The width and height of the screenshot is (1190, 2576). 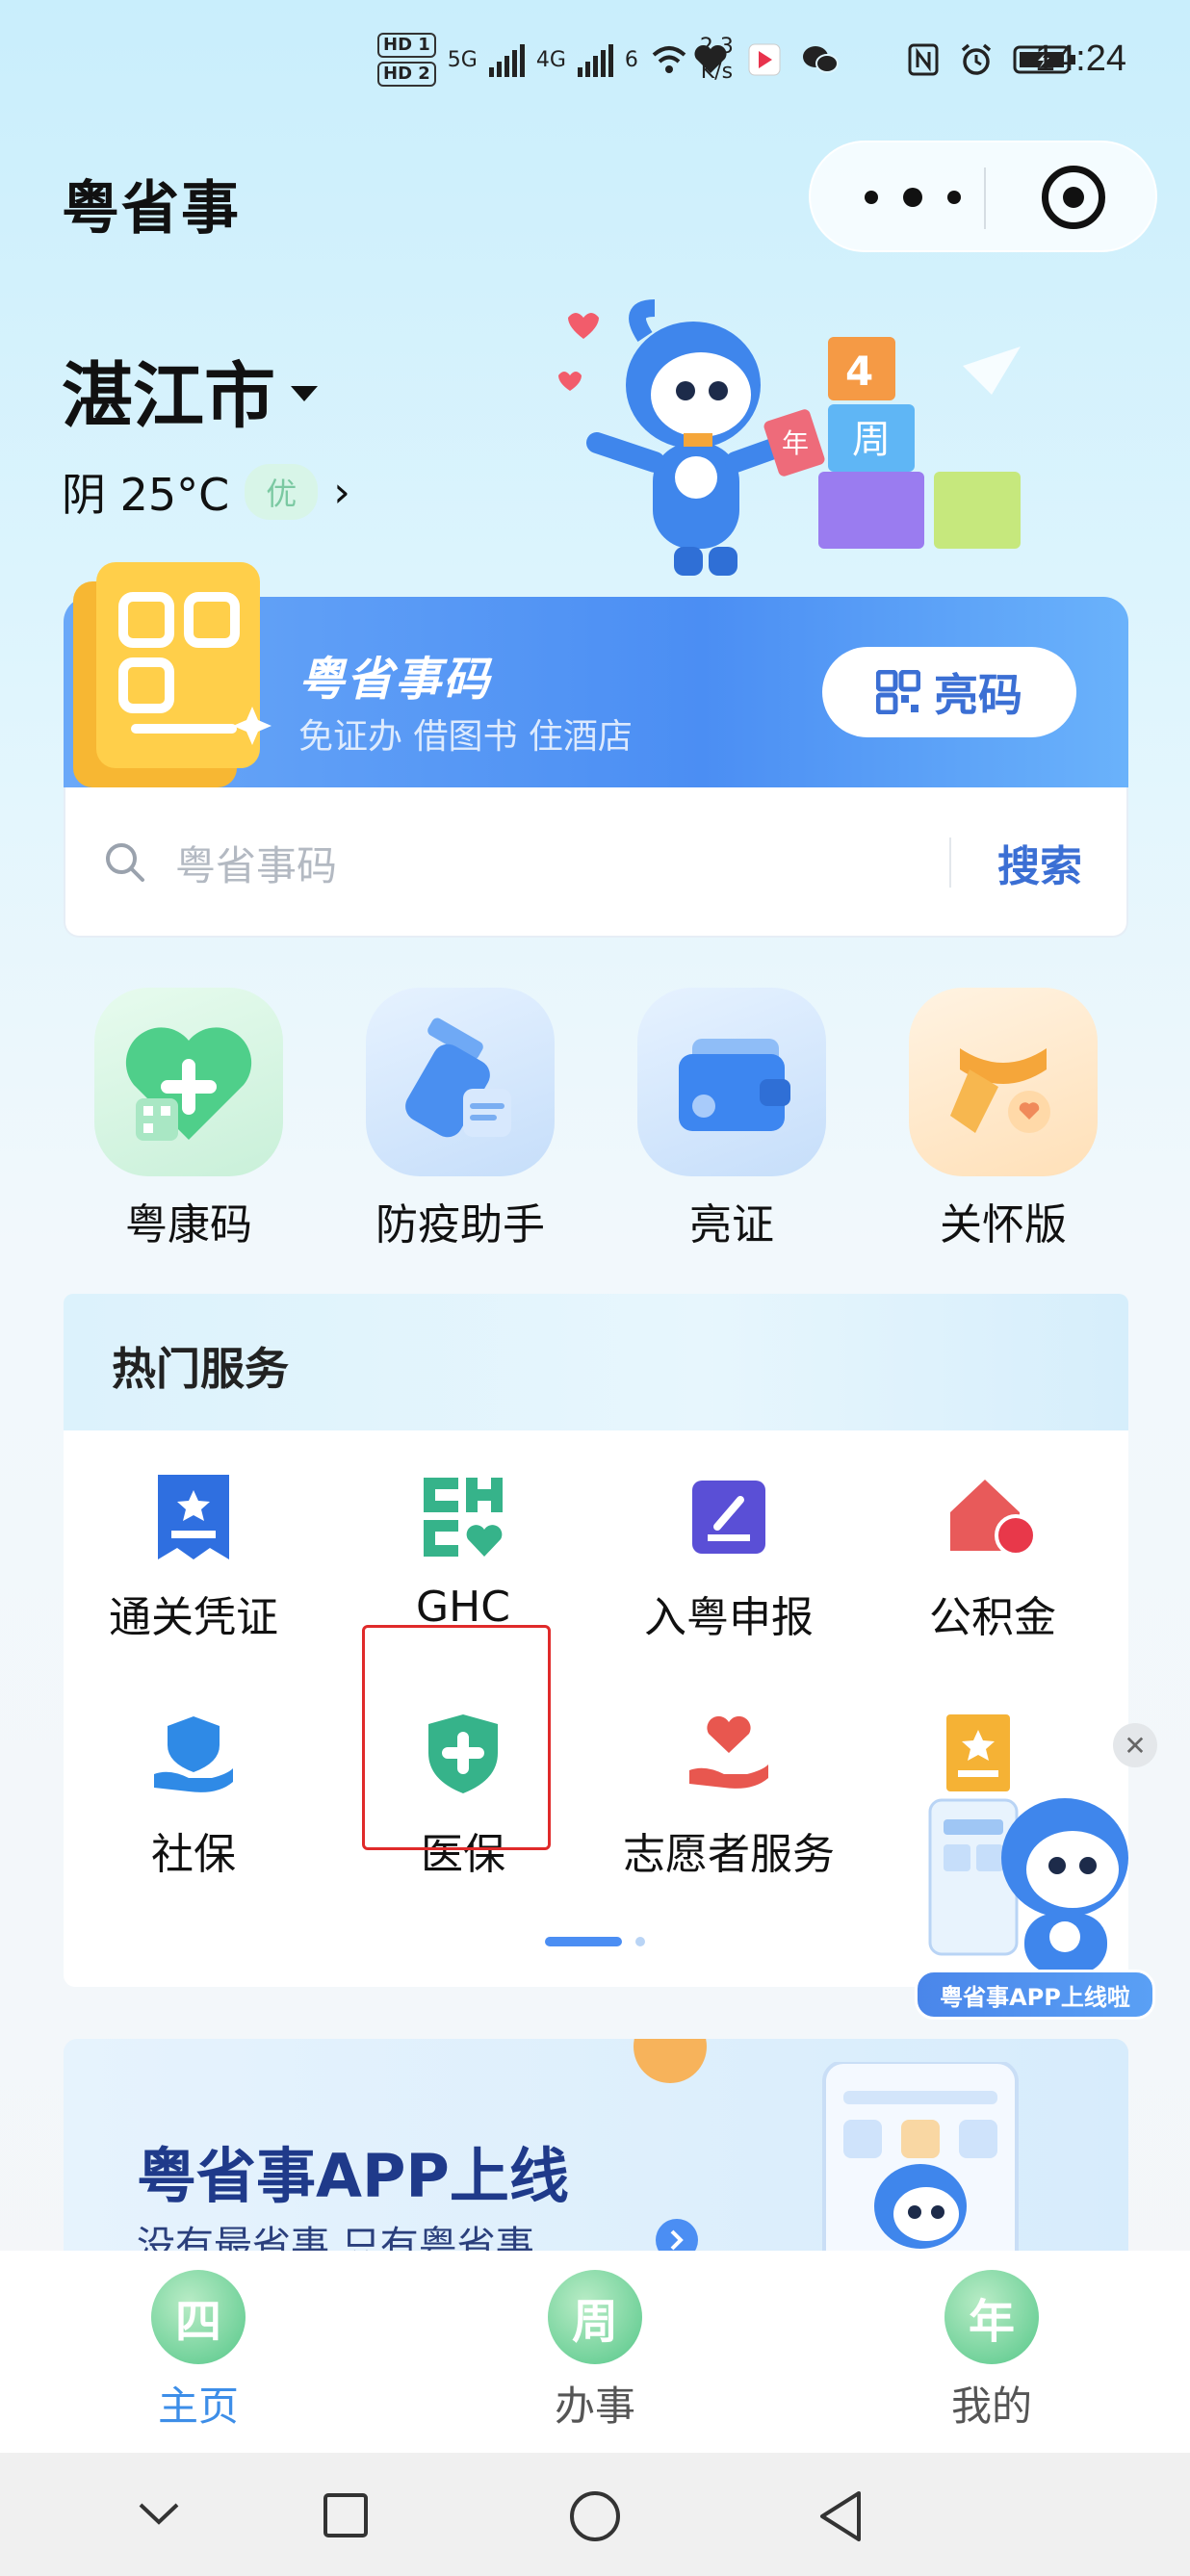 What do you see at coordinates (821, 60) in the screenshot?
I see `wechat-icon` at bounding box center [821, 60].